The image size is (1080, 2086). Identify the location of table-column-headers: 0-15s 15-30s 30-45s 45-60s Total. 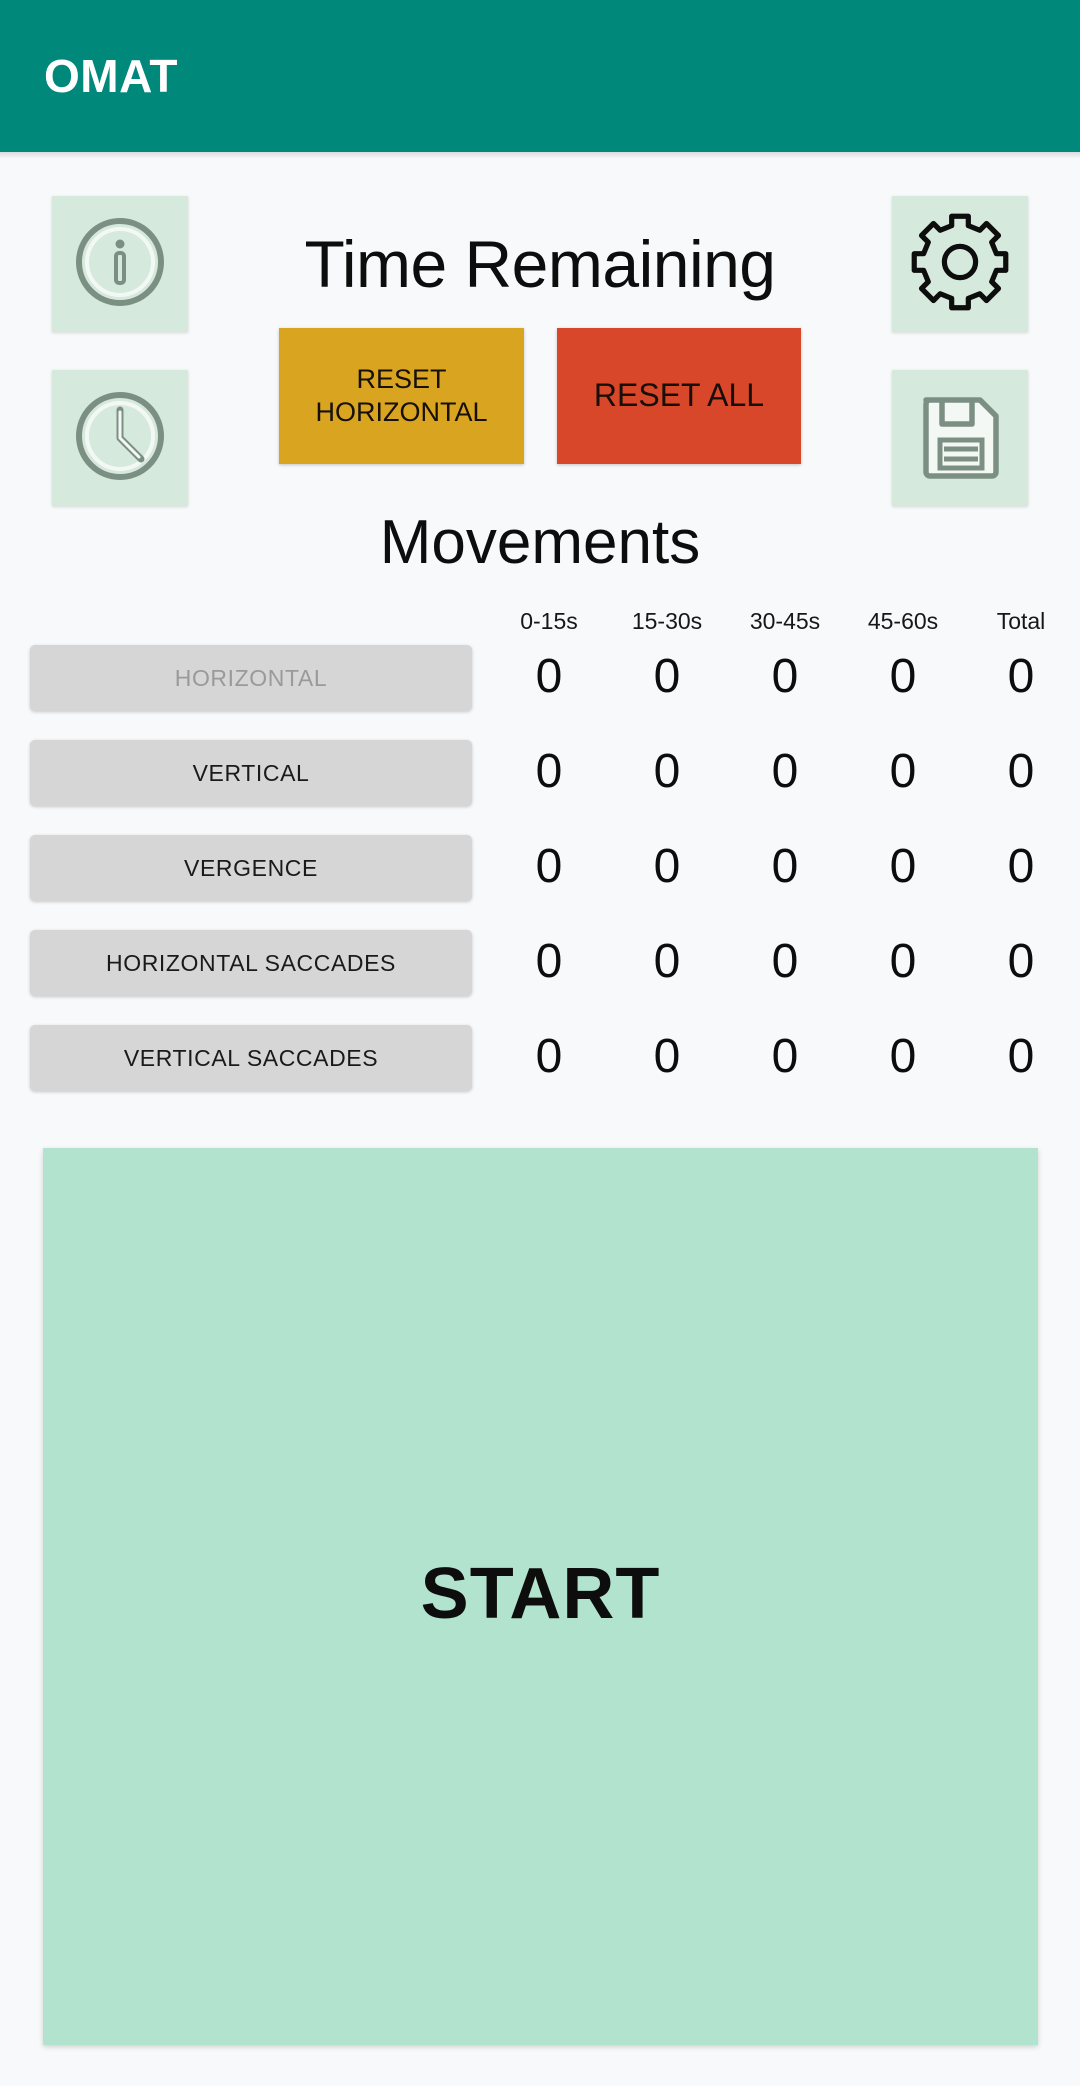
(785, 623).